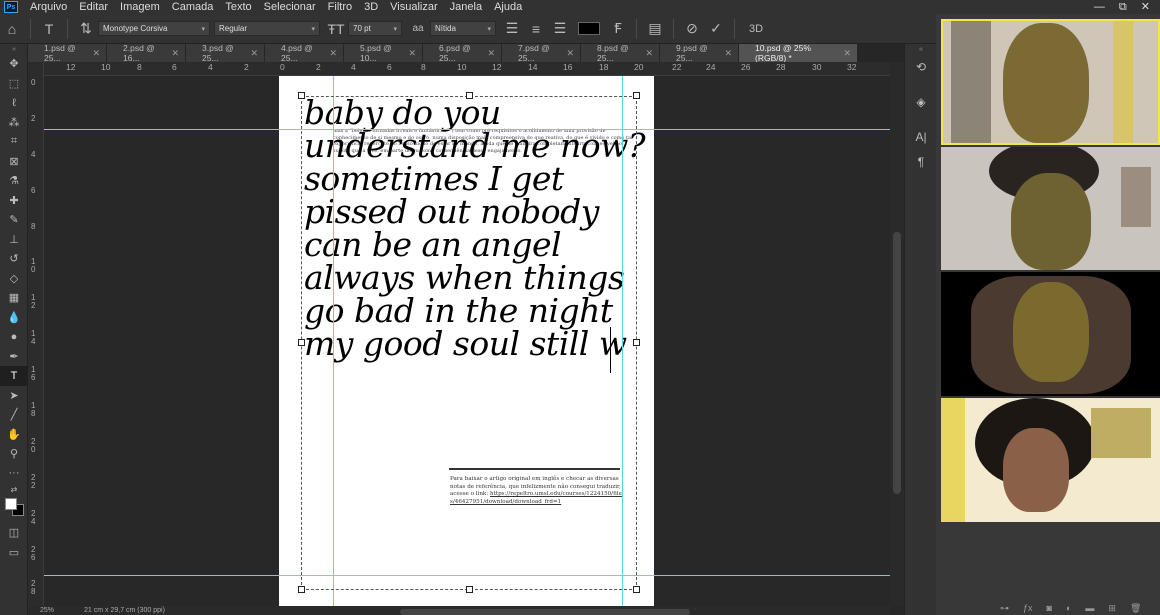  What do you see at coordinates (14, 298) in the screenshot?
I see `gradient-tool-icon: ▦` at bounding box center [14, 298].